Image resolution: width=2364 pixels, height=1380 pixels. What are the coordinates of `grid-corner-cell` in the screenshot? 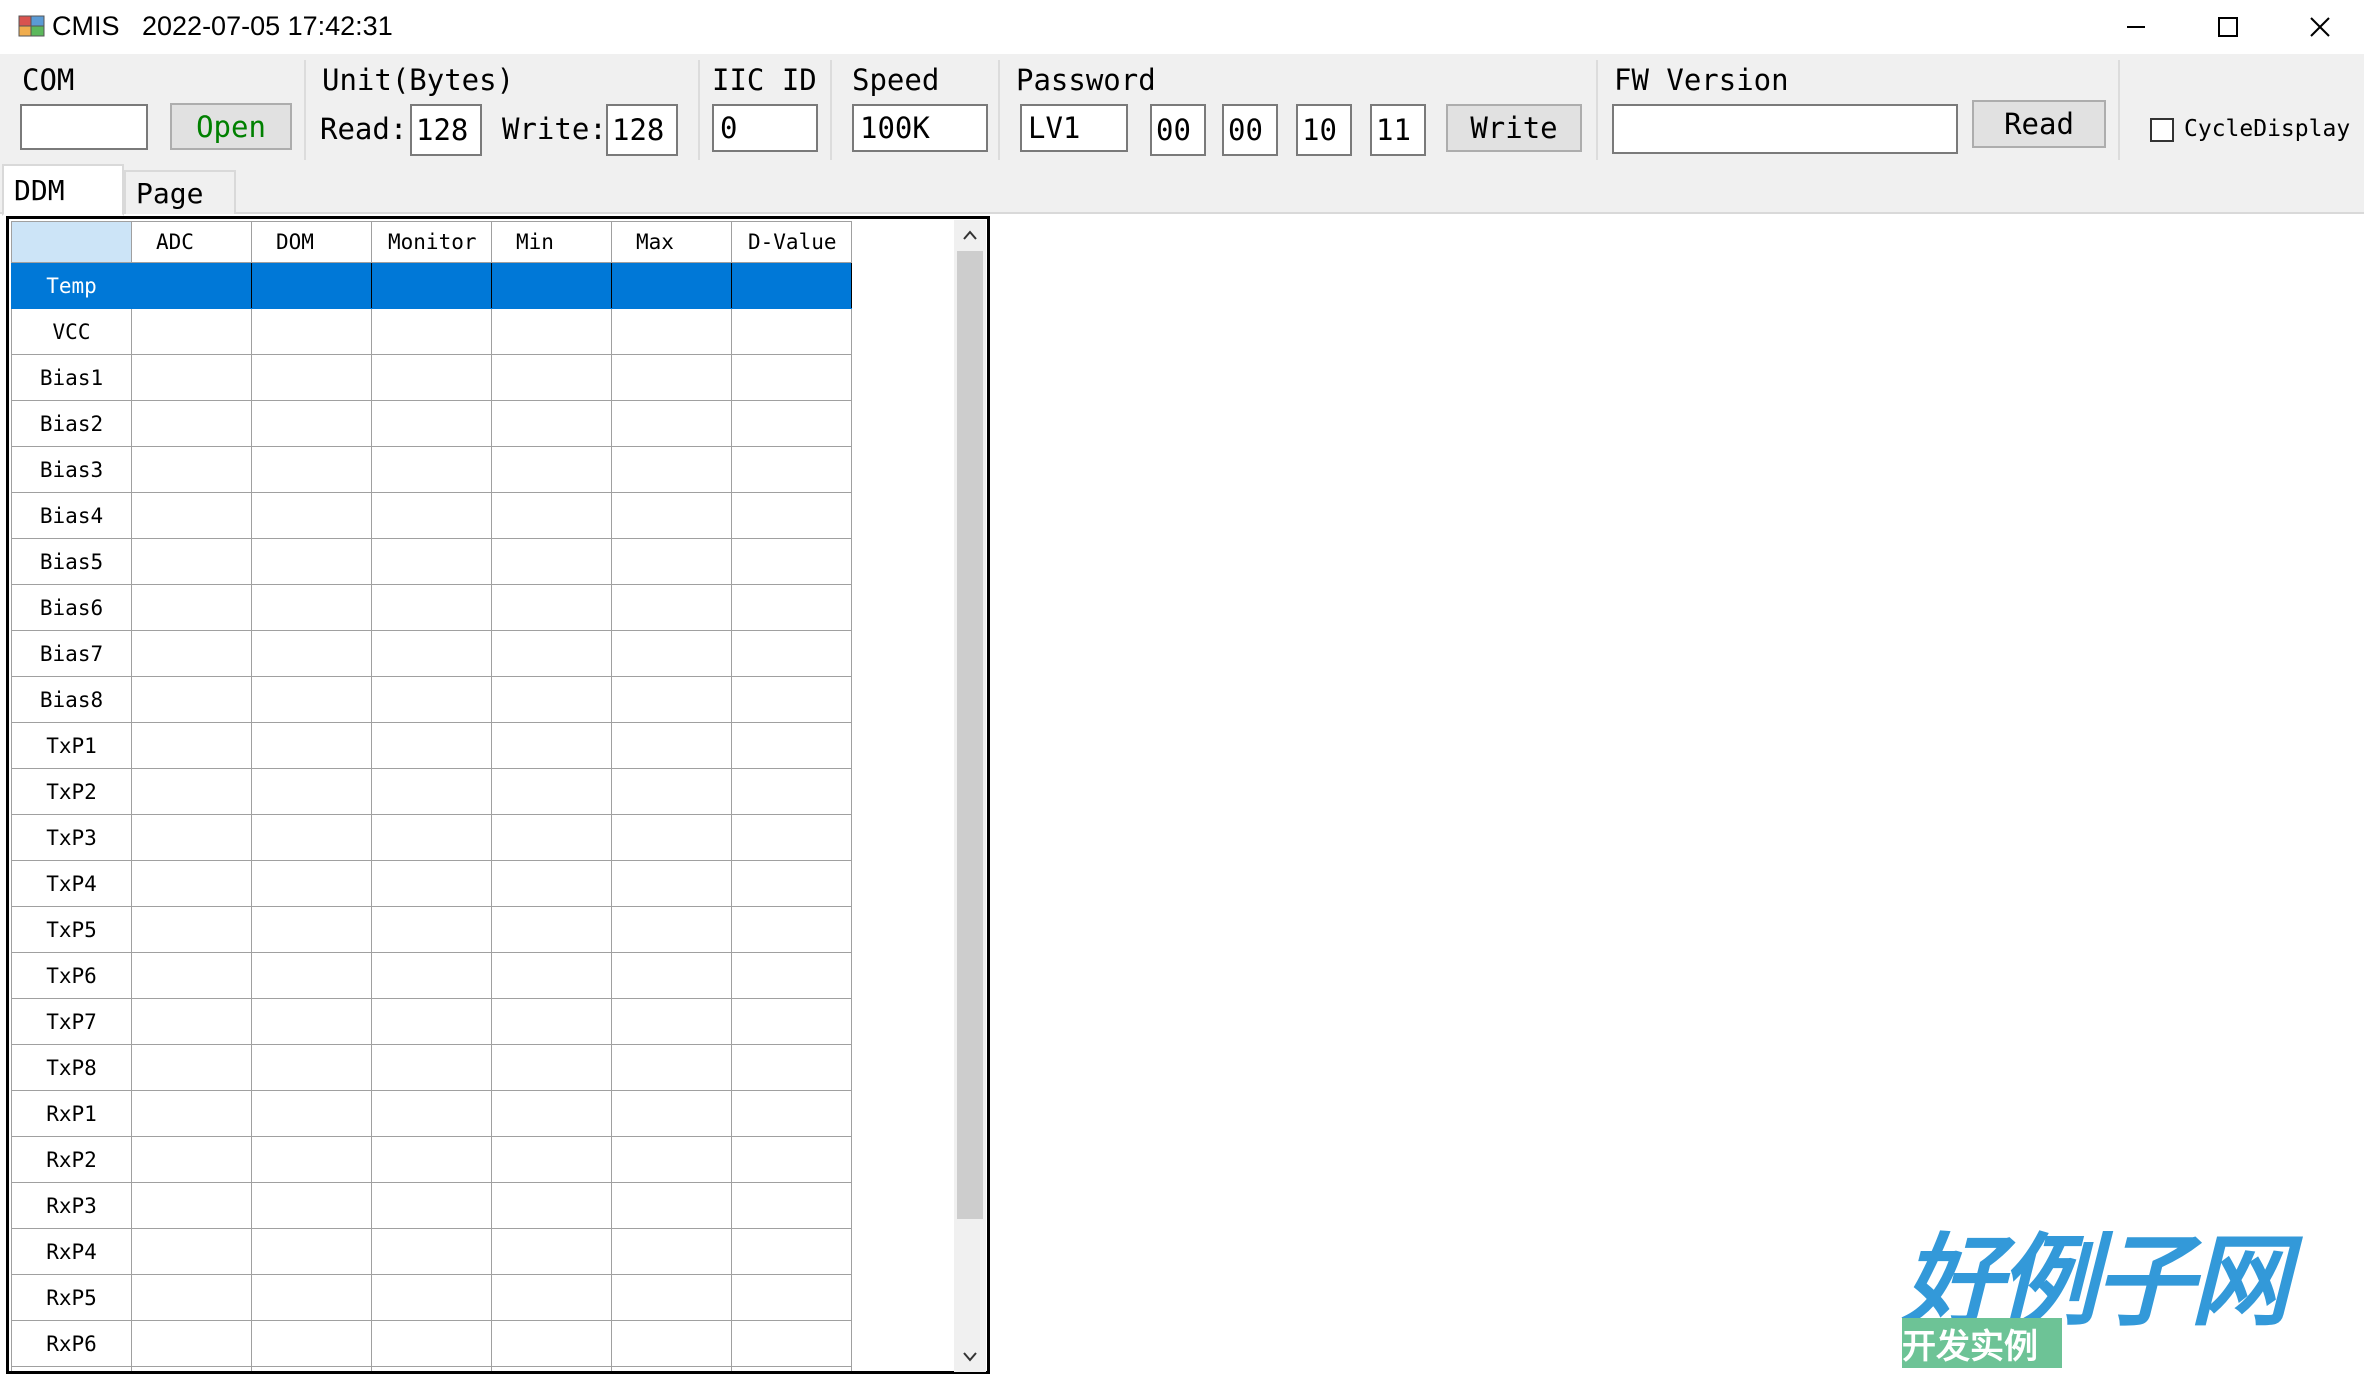 It's located at (71, 242).